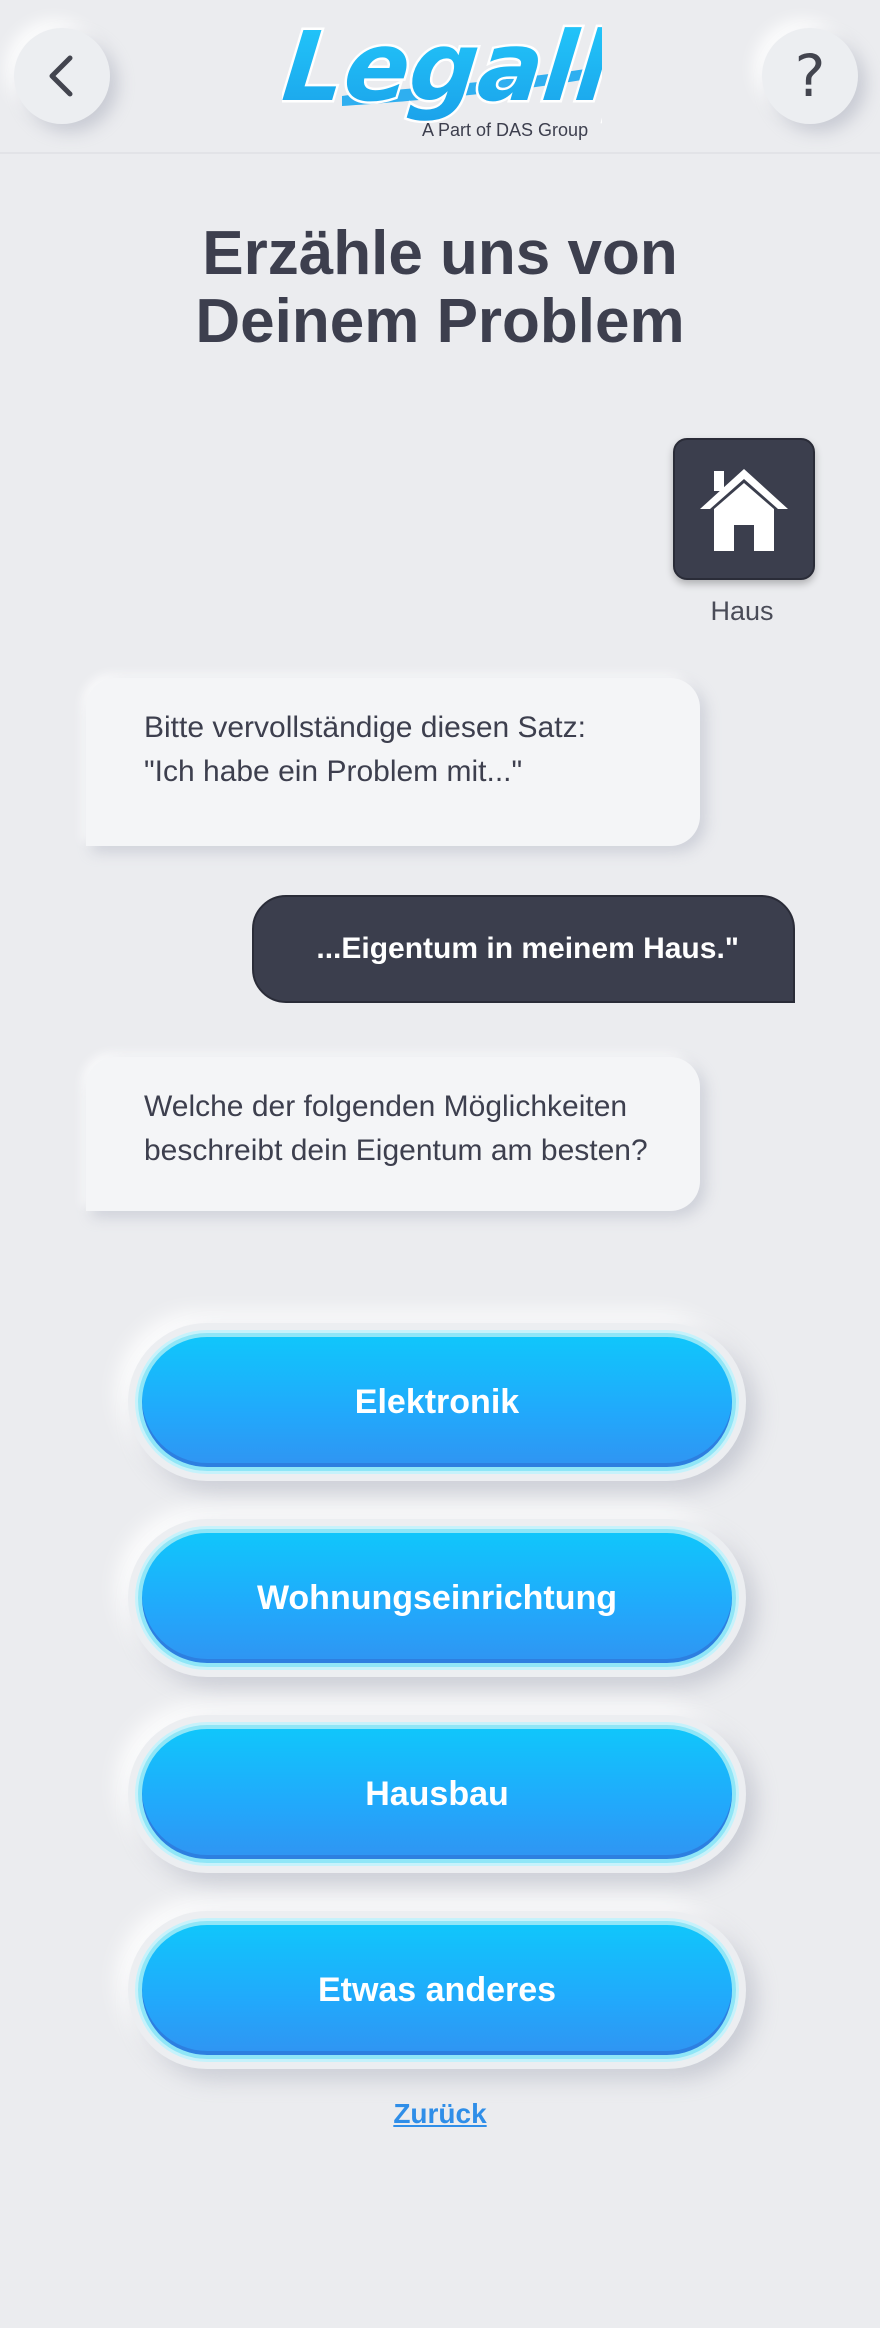  I want to click on legally-logo: Legally A Part of DAS Group, so click(479, 78).